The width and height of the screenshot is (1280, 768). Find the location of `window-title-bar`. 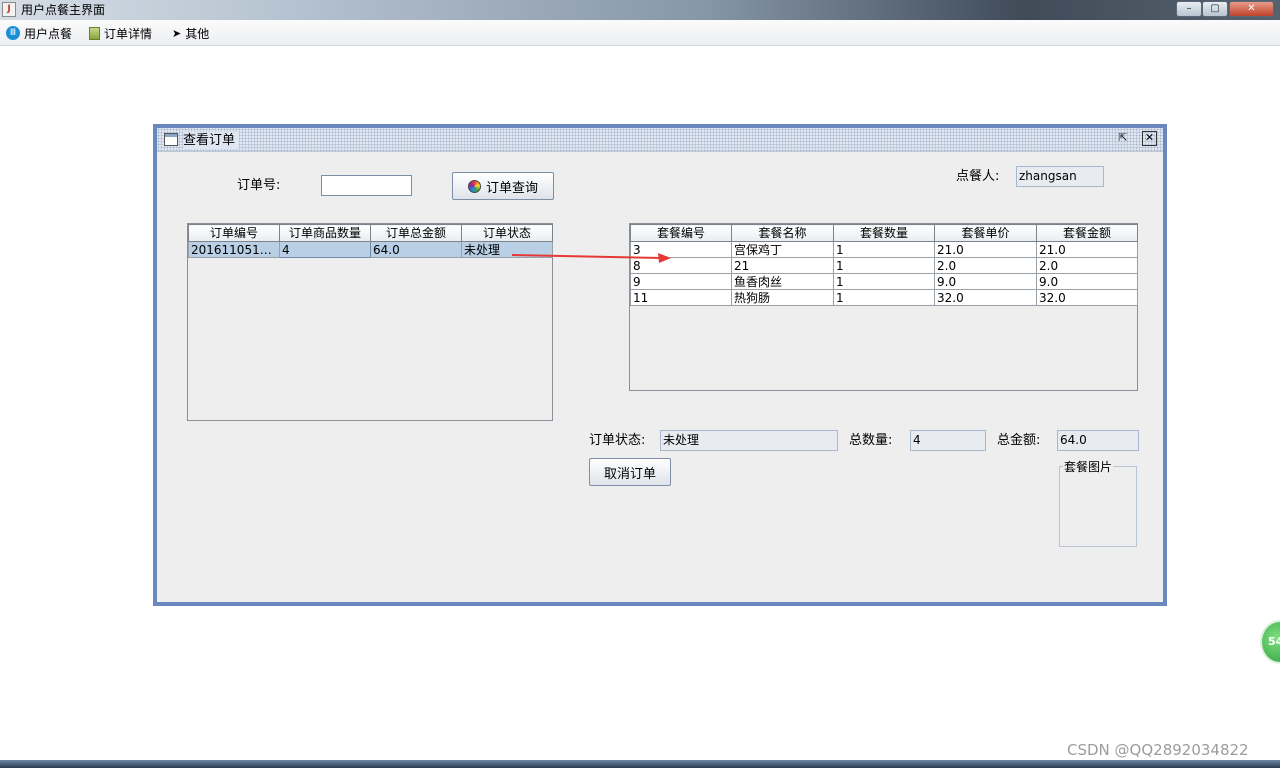

window-title-bar is located at coordinates (640, 10).